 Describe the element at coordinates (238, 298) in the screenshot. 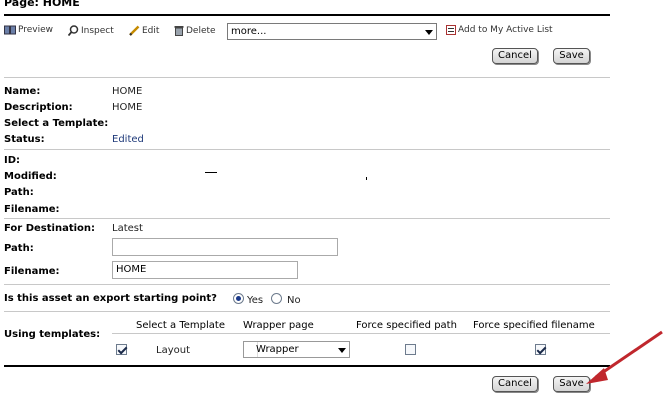

I see `export-yes-radio` at that location.